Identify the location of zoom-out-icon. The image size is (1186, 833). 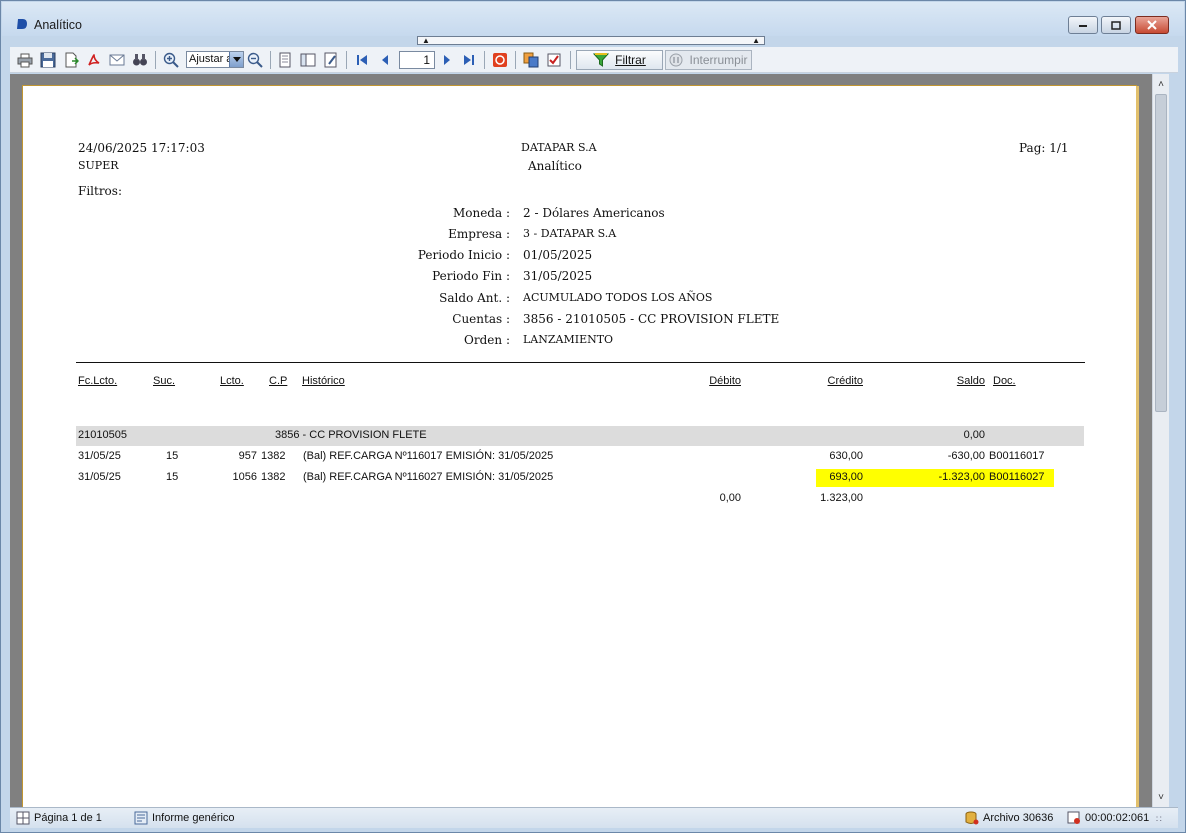
(255, 60).